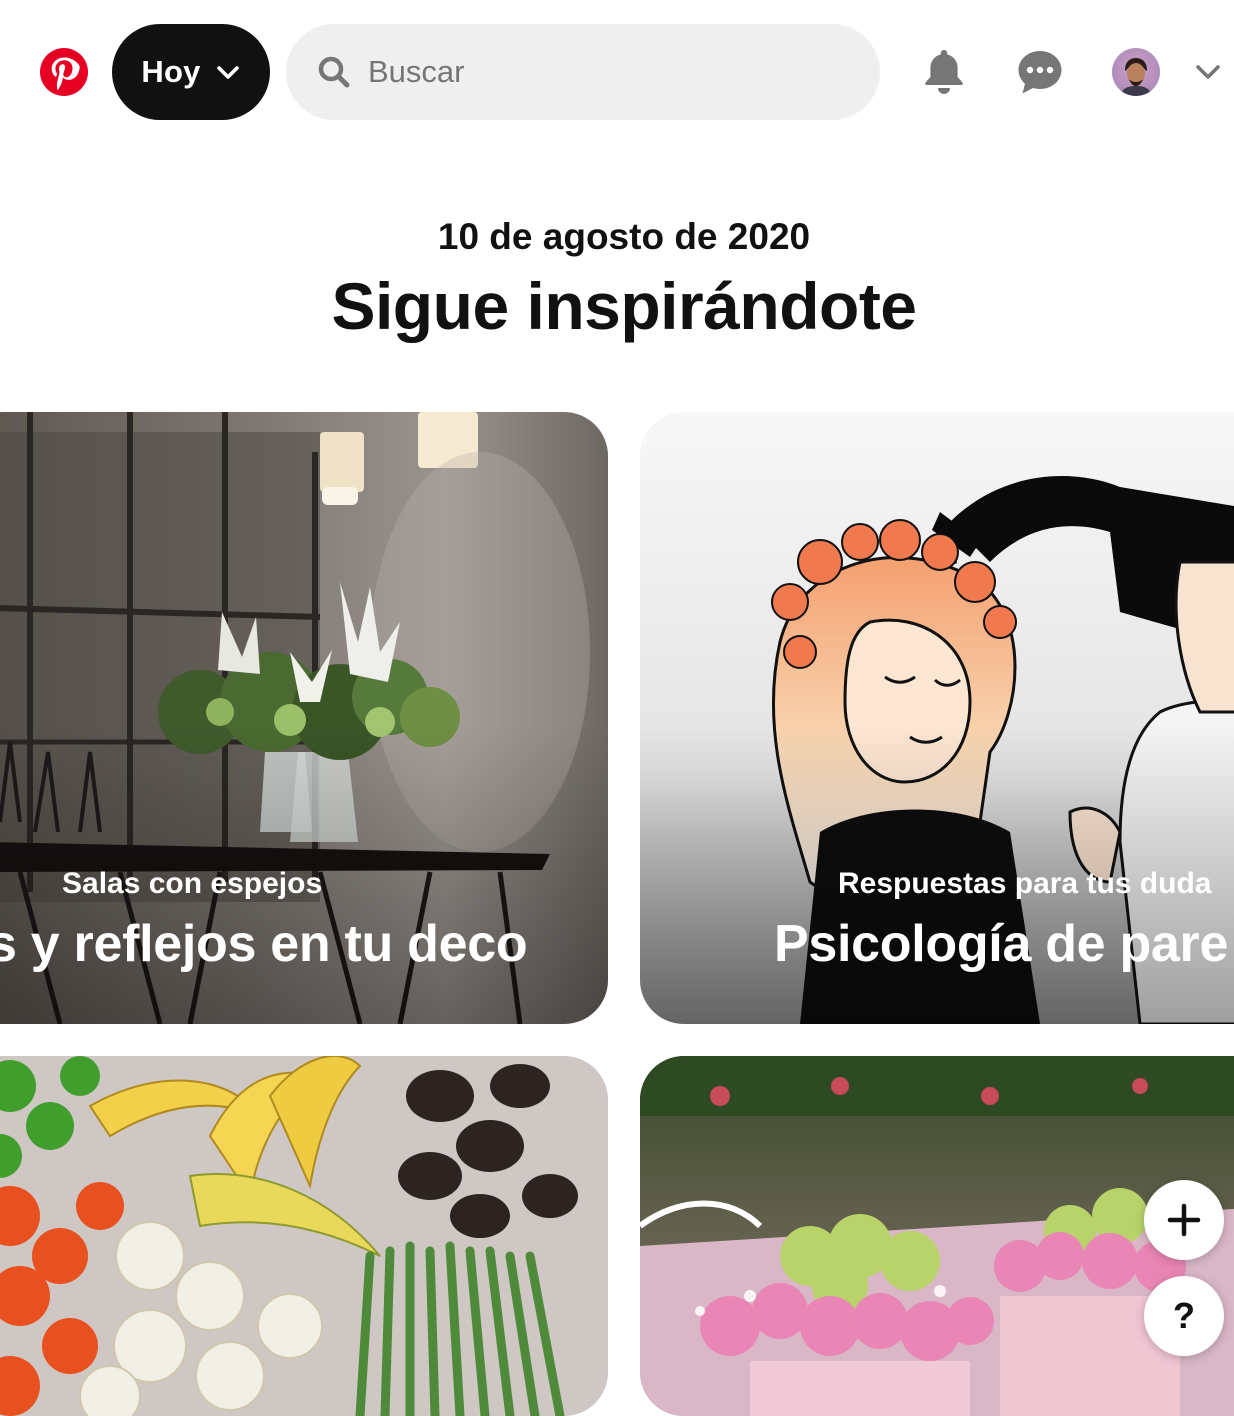 This screenshot has height=1416, width=1234. I want to click on card-title: Psicología de pare, so click(1001, 944).